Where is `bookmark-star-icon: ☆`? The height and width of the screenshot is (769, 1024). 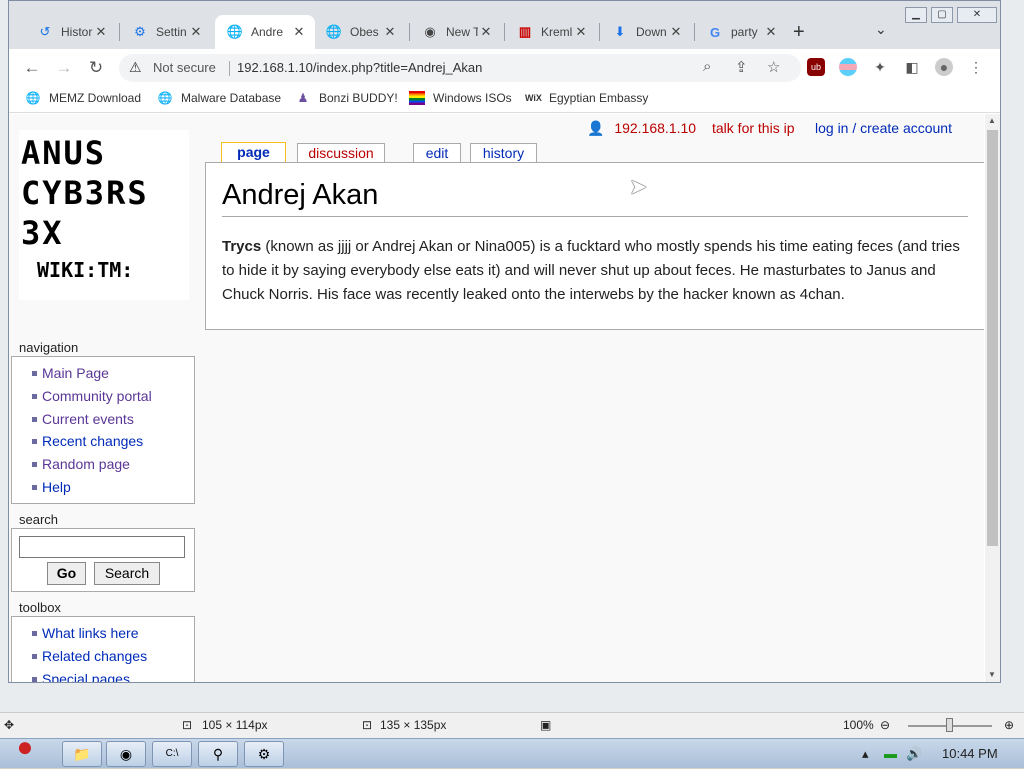 bookmark-star-icon: ☆ is located at coordinates (773, 67).